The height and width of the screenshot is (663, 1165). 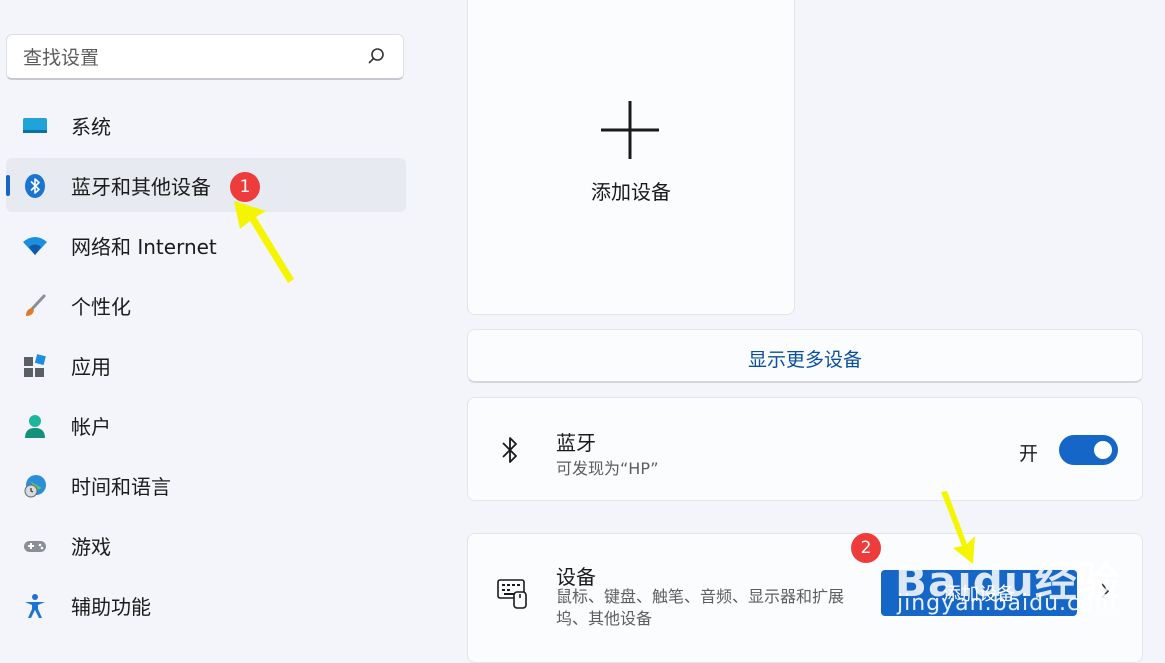 What do you see at coordinates (700, 607) in the screenshot?
I see `devices-description: 鼠标、键盘、触笔、音频、显示器和扩展坞、其他设备` at bounding box center [700, 607].